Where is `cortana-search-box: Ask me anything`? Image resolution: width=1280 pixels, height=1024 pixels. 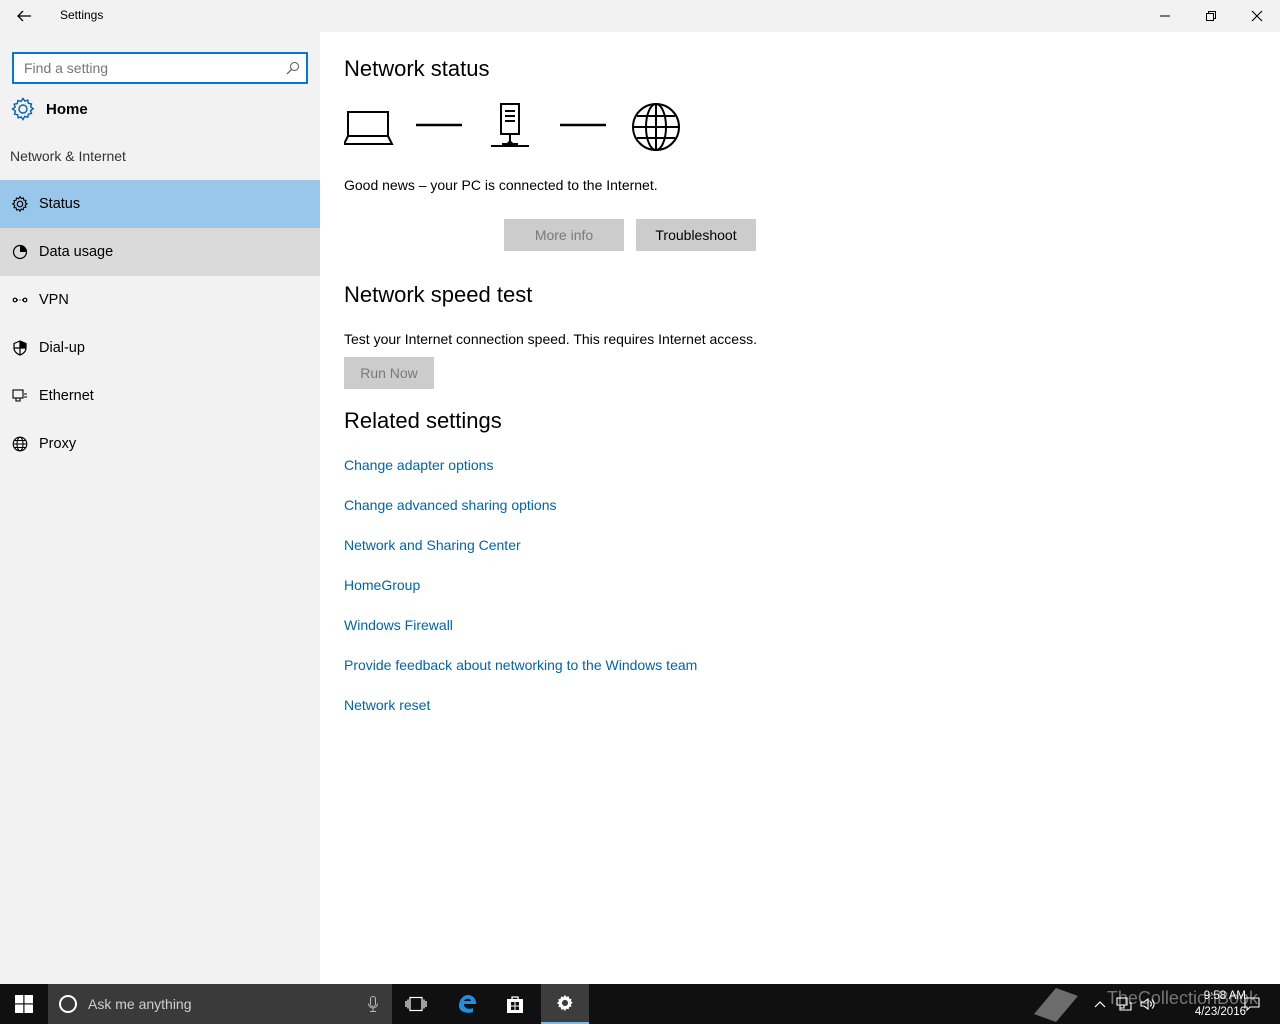
cortana-search-box: Ask me anything is located at coordinates (220, 1004).